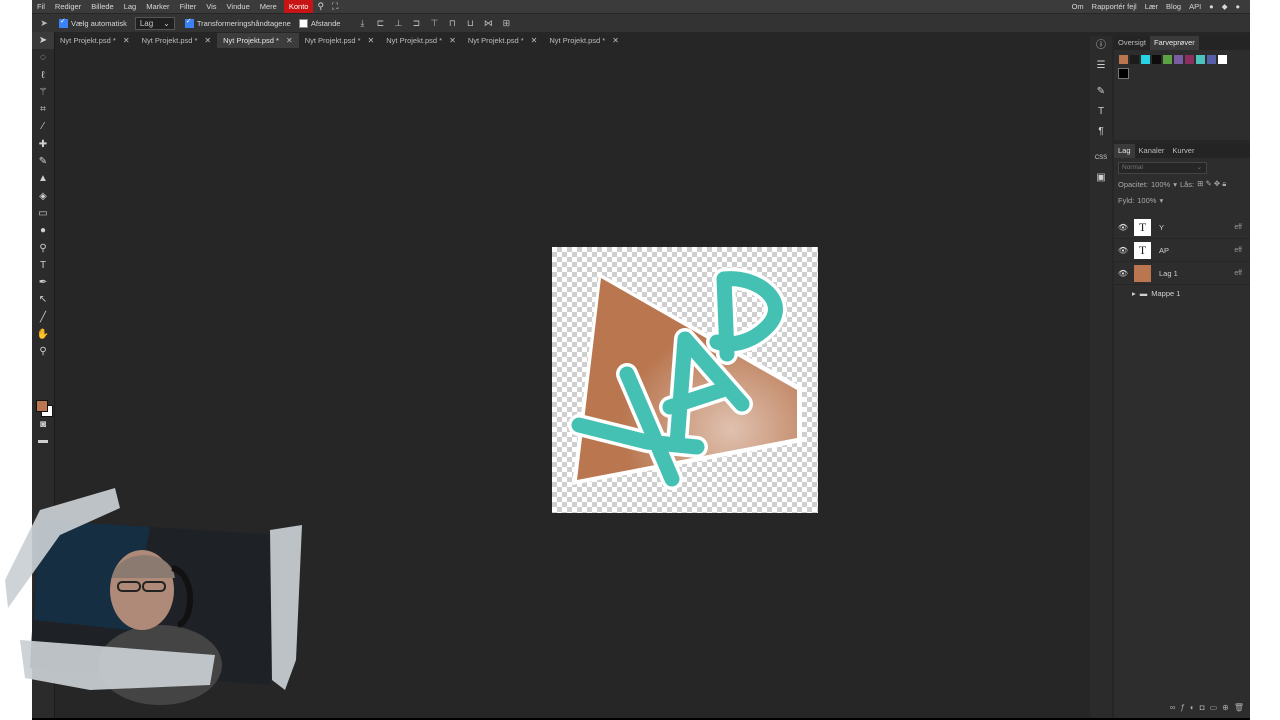  What do you see at coordinates (298, 6) in the screenshot?
I see `konto-button: Konto` at bounding box center [298, 6].